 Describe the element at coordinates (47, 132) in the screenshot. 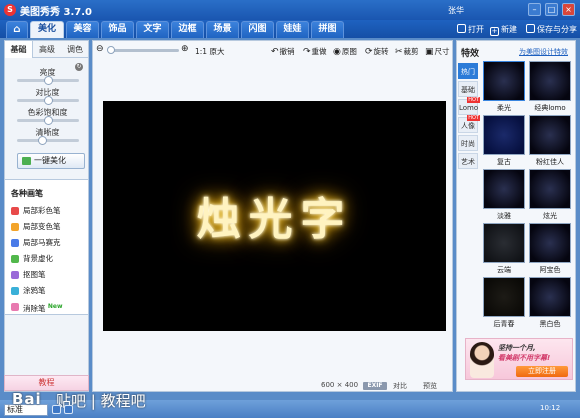

I see `sharpness-label: 清晰度` at that location.